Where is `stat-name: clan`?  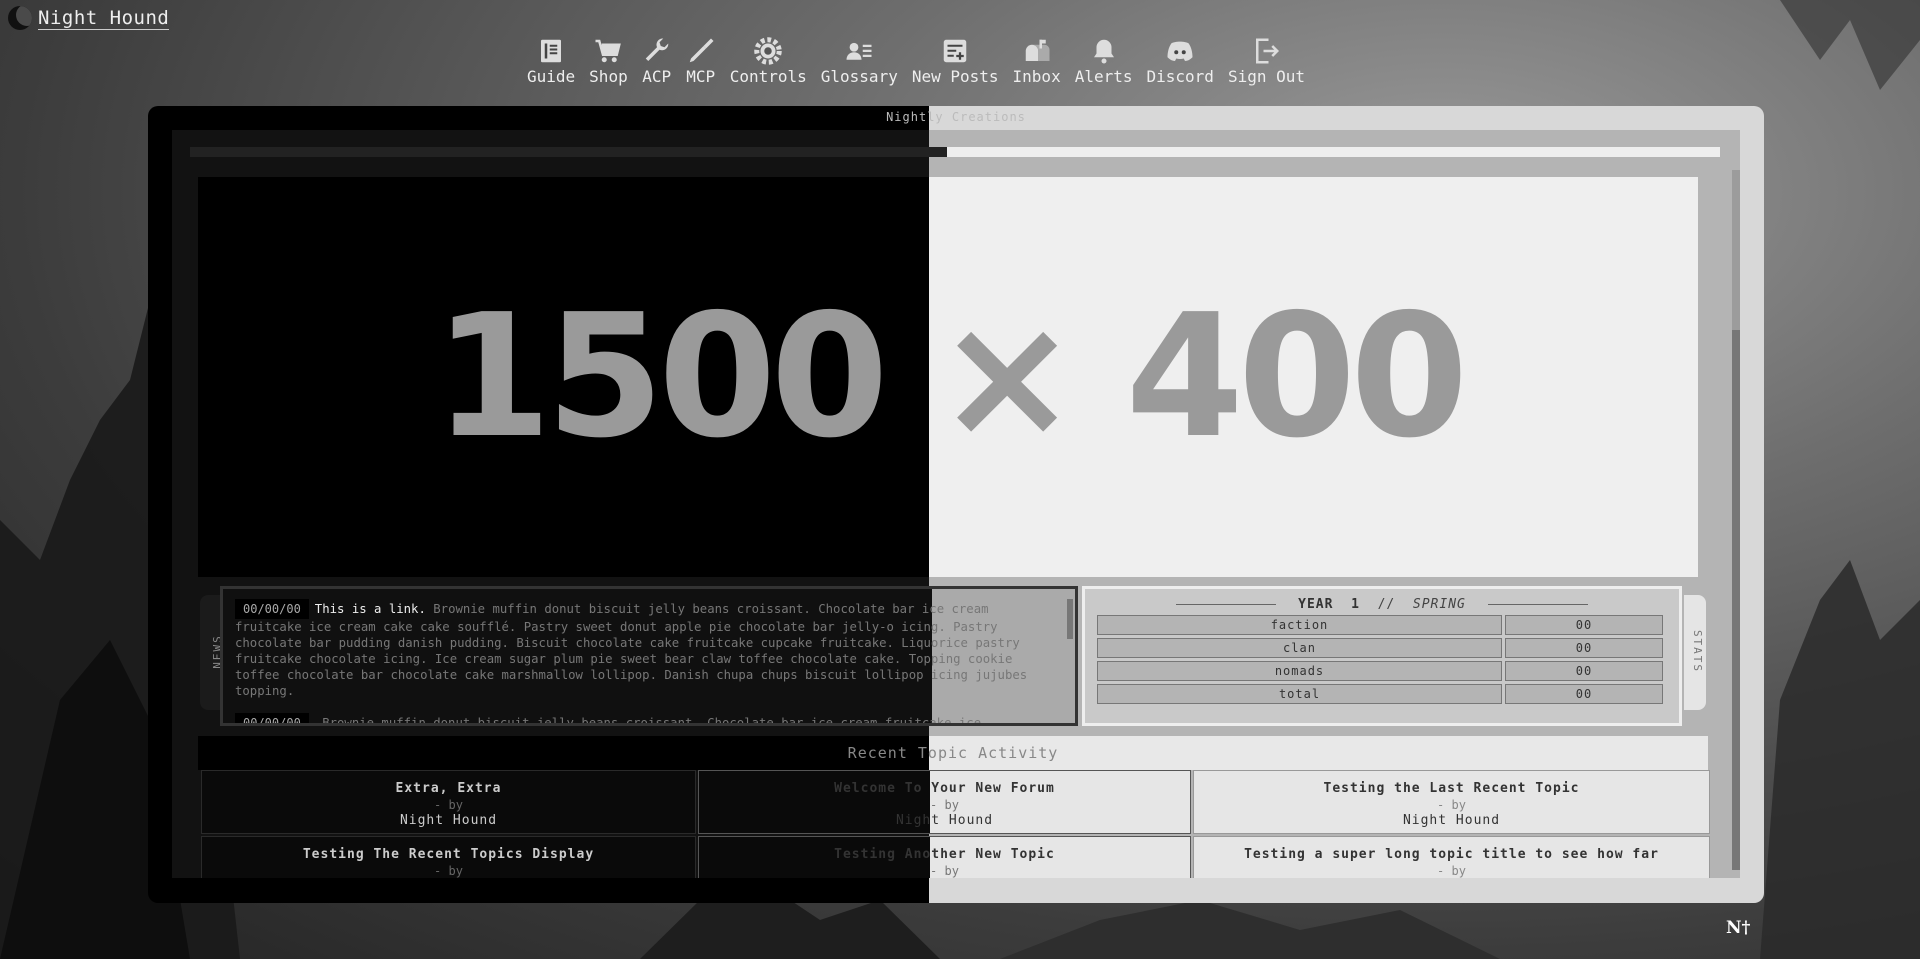
stat-name: clan is located at coordinates (1299, 648).